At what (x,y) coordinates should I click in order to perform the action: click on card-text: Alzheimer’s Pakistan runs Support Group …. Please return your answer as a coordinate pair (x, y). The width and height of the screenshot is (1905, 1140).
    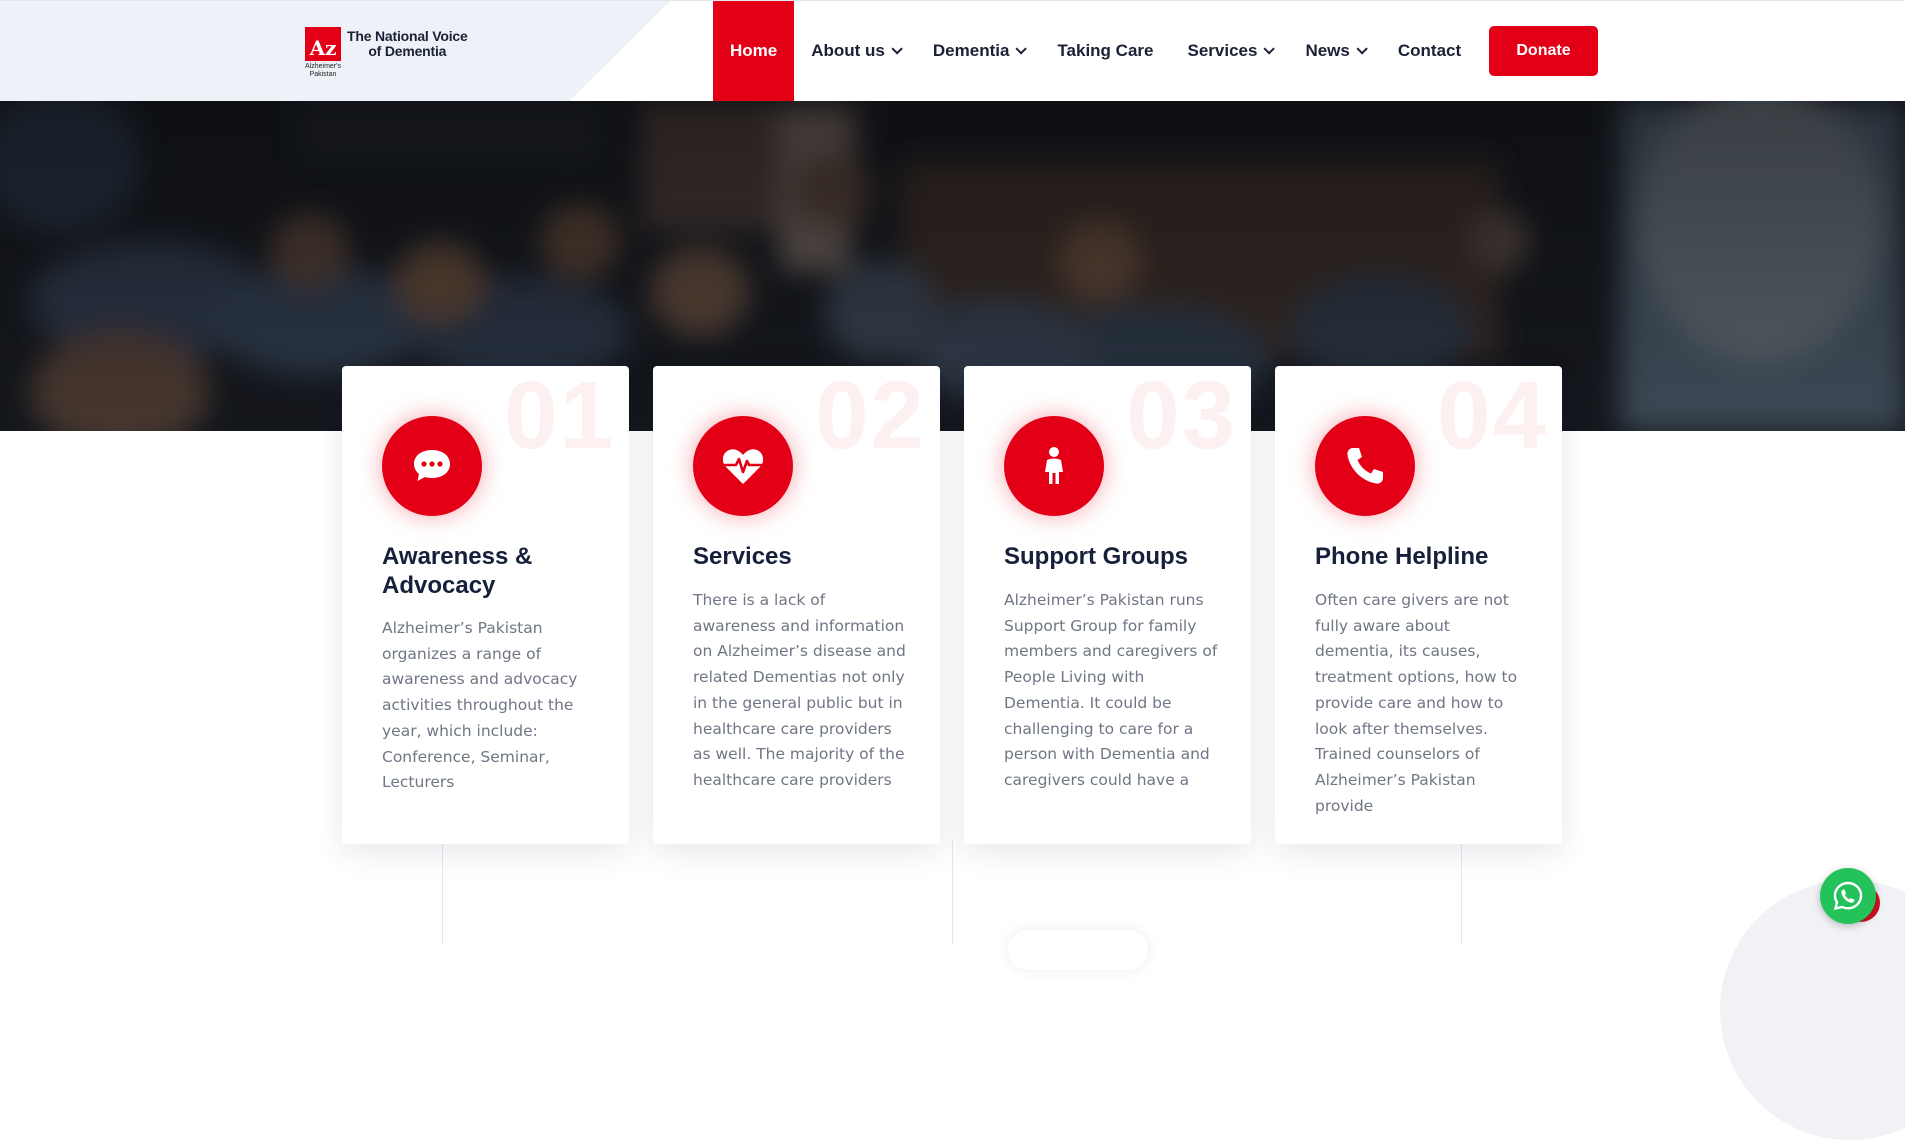
    Looking at the image, I should click on (1111, 690).